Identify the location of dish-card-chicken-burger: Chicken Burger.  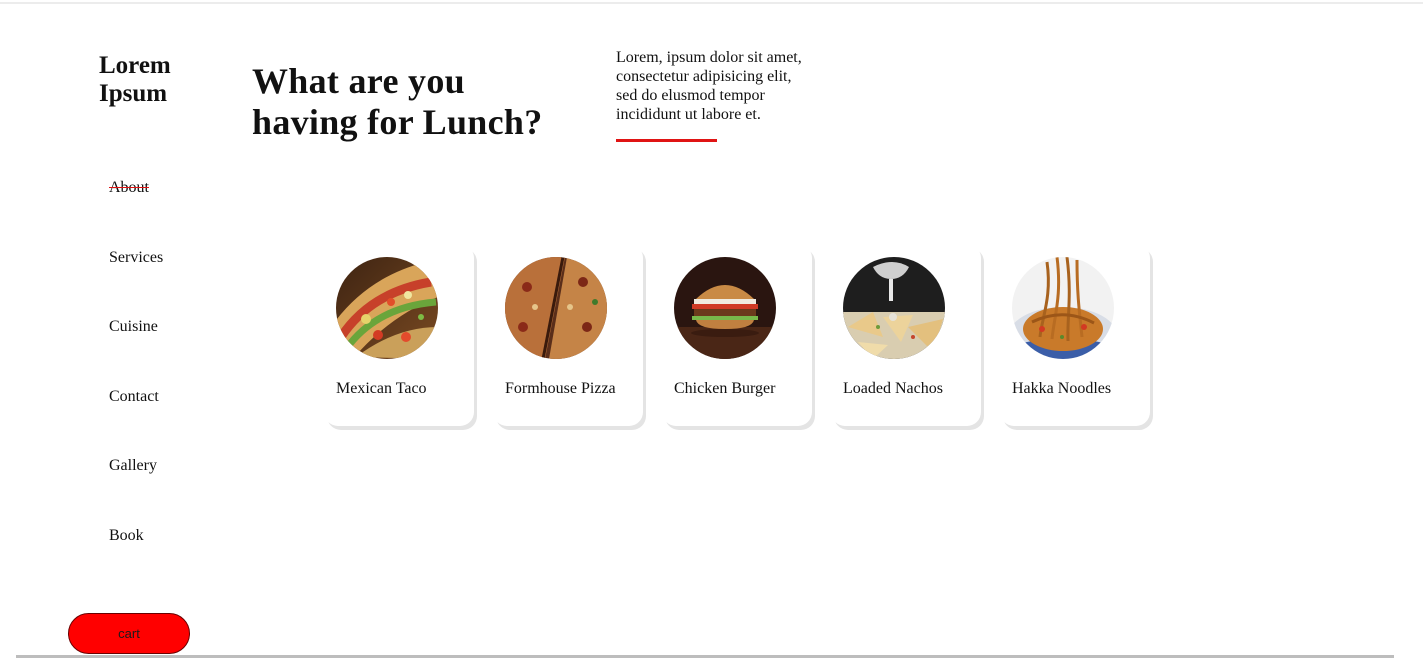
(737, 335).